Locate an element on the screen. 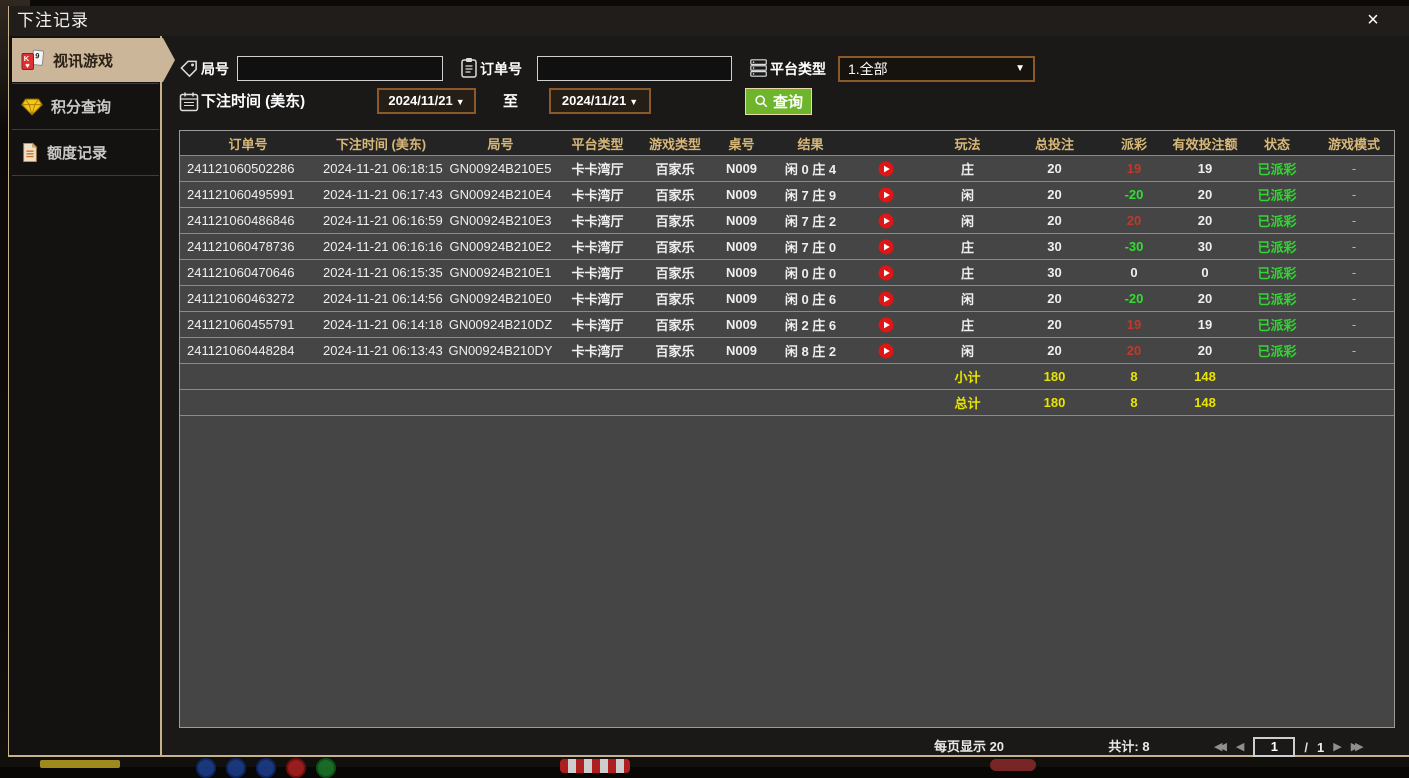 The image size is (1409, 778). next-page-icon: ▶ is located at coordinates (1337, 747).